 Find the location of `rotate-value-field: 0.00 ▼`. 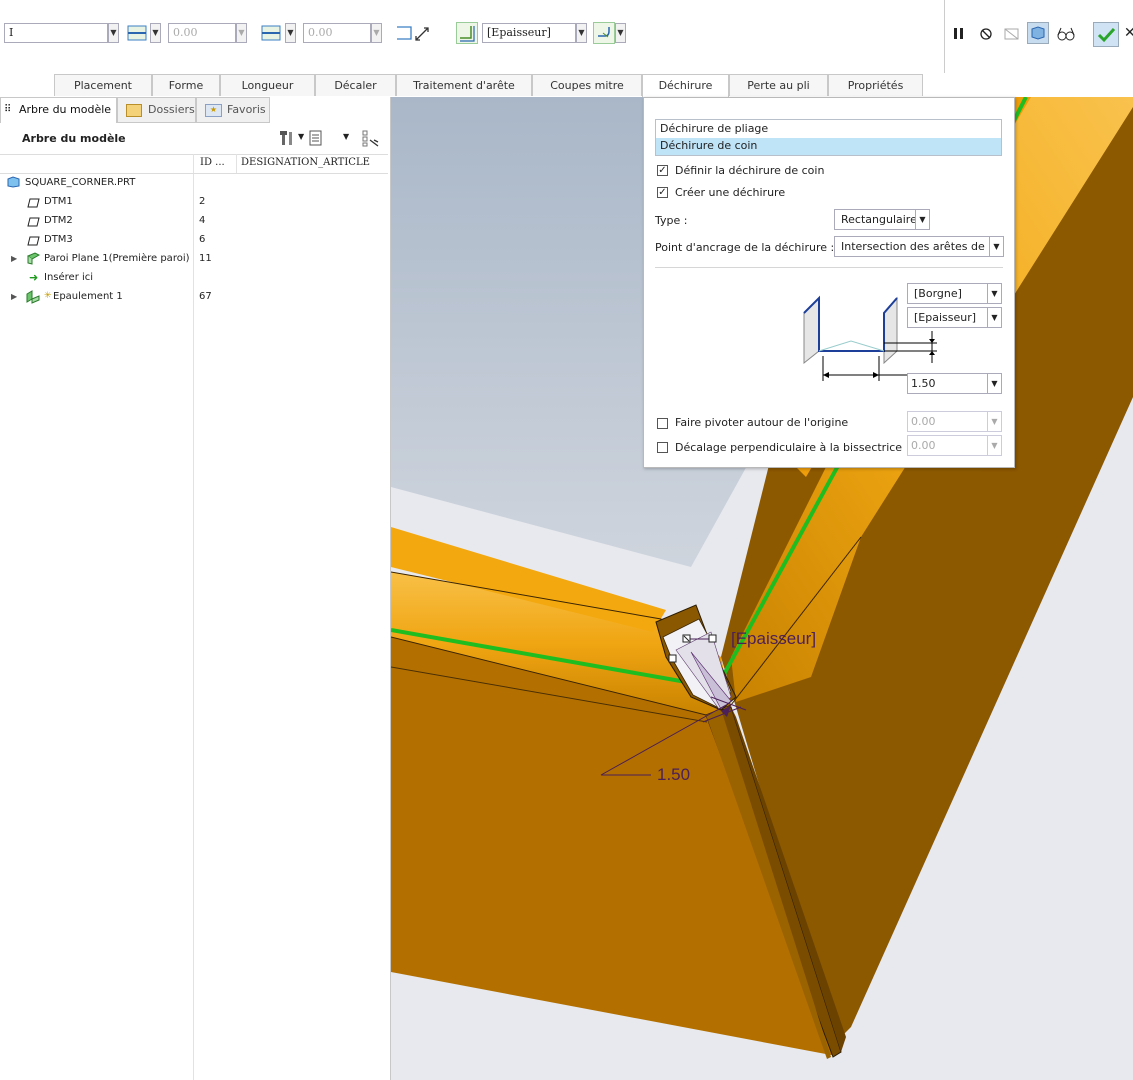

rotate-value-field: 0.00 ▼ is located at coordinates (954, 421).